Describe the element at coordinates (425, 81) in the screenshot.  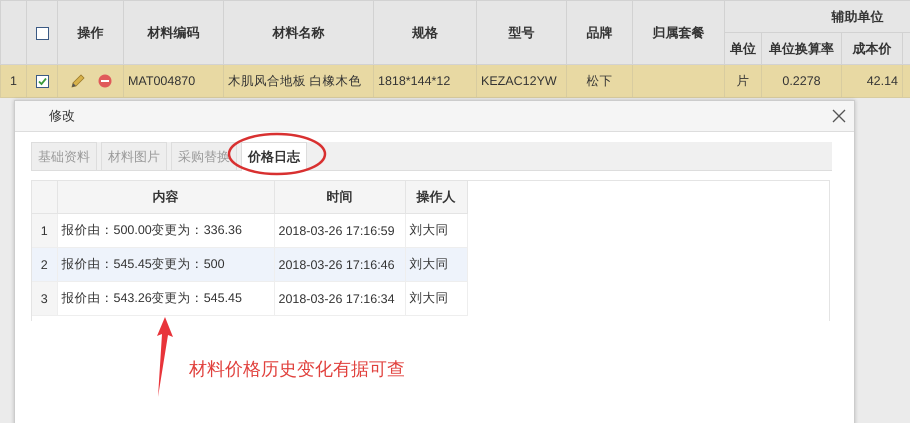
I see `table-cell: 1818*144*12` at that location.